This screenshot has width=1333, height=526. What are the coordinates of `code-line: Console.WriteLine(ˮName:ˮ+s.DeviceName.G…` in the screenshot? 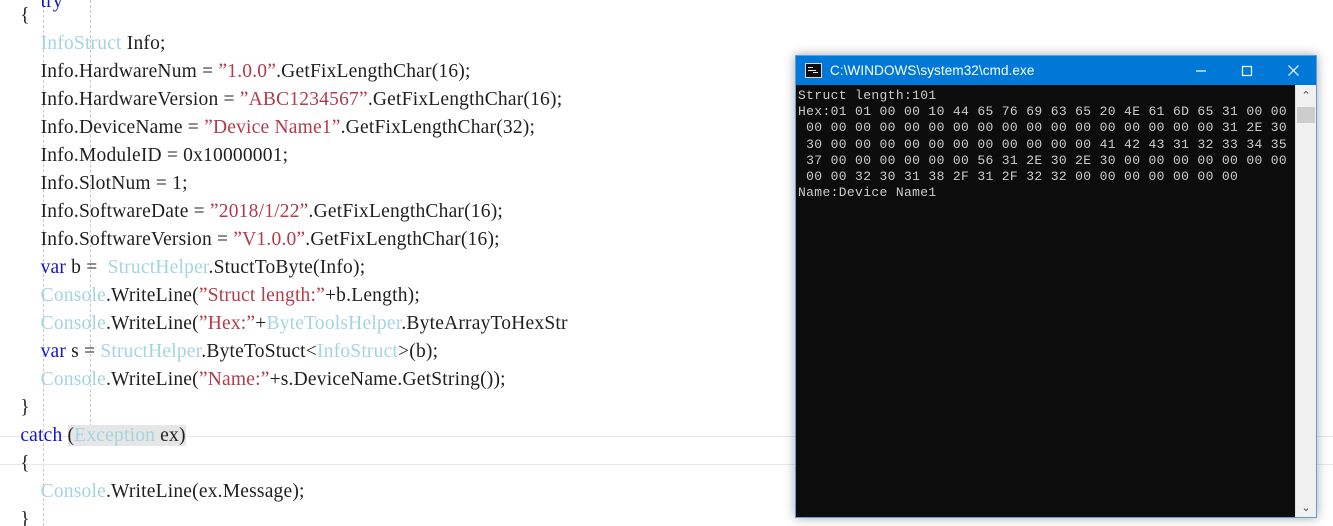 It's located at (253, 380).